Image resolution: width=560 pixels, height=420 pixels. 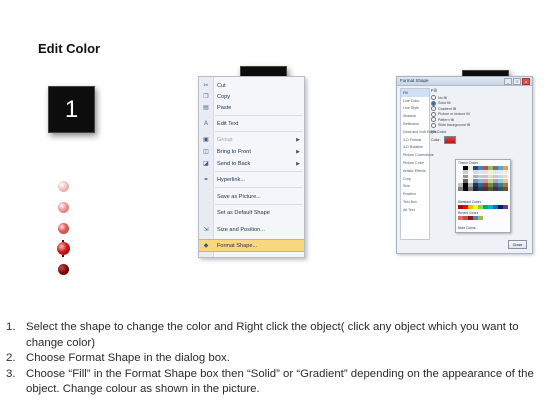 I want to click on menu-item-set-default-shape: Set as Default Shape, so click(x=251, y=212).